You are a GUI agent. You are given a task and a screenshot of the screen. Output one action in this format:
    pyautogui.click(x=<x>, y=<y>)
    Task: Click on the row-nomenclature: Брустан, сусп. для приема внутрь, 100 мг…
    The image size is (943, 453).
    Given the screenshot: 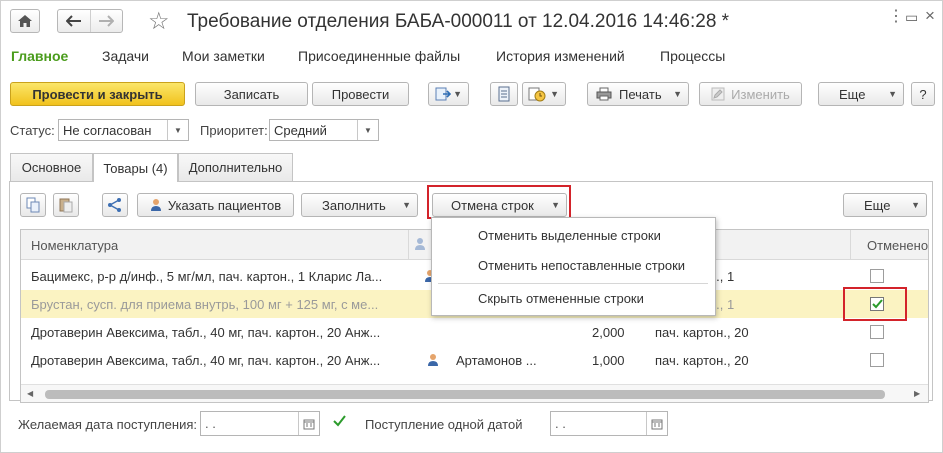 What is the action you would take?
    pyautogui.click(x=205, y=304)
    